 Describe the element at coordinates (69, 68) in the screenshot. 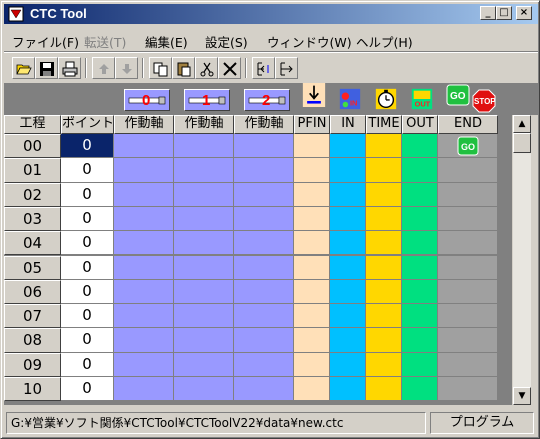

I see `print-button` at that location.